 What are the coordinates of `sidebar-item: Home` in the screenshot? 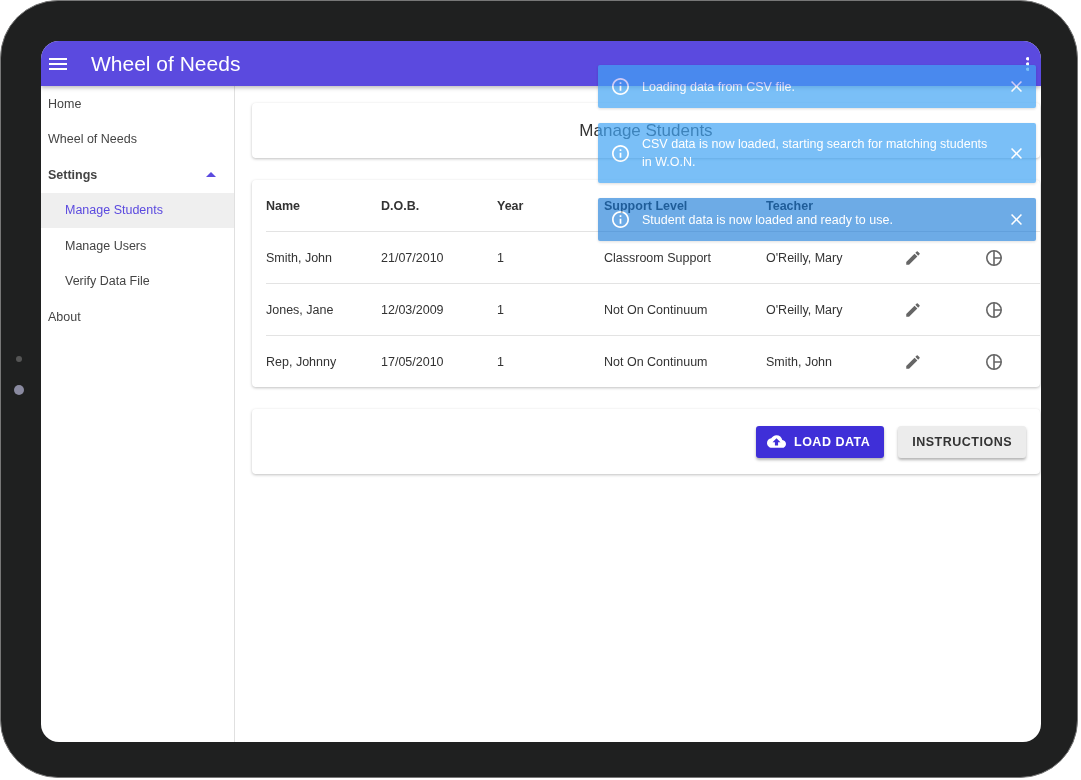 It's located at (137, 104).